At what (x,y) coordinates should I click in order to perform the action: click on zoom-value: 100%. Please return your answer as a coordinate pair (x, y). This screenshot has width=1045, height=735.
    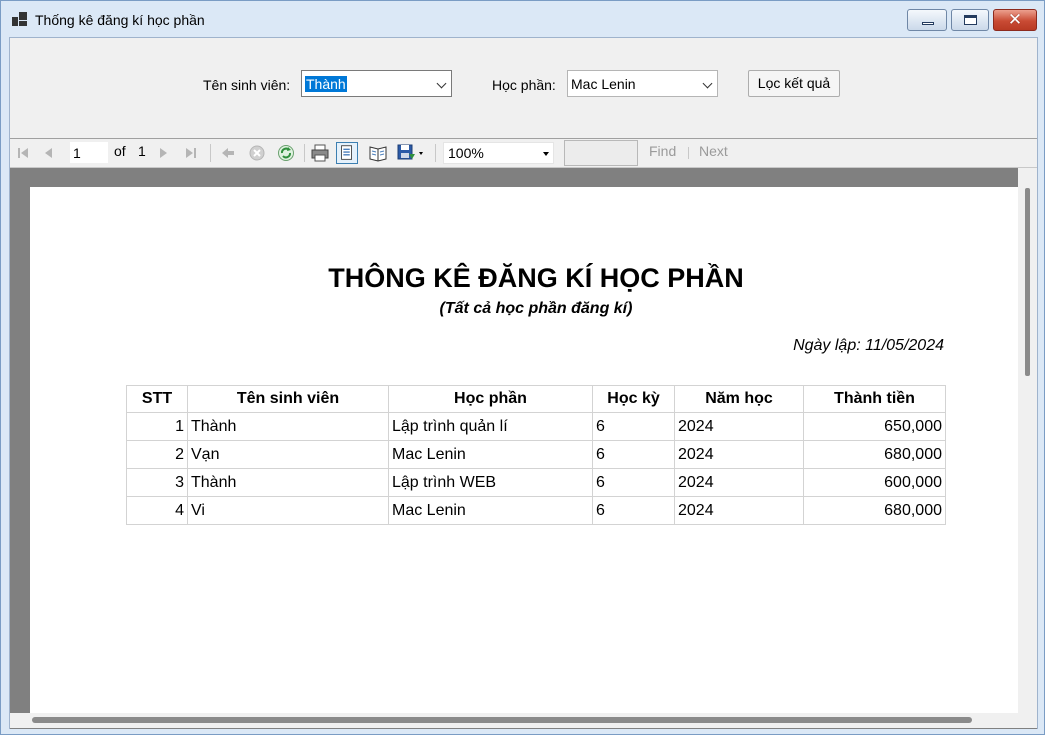
    Looking at the image, I should click on (466, 153).